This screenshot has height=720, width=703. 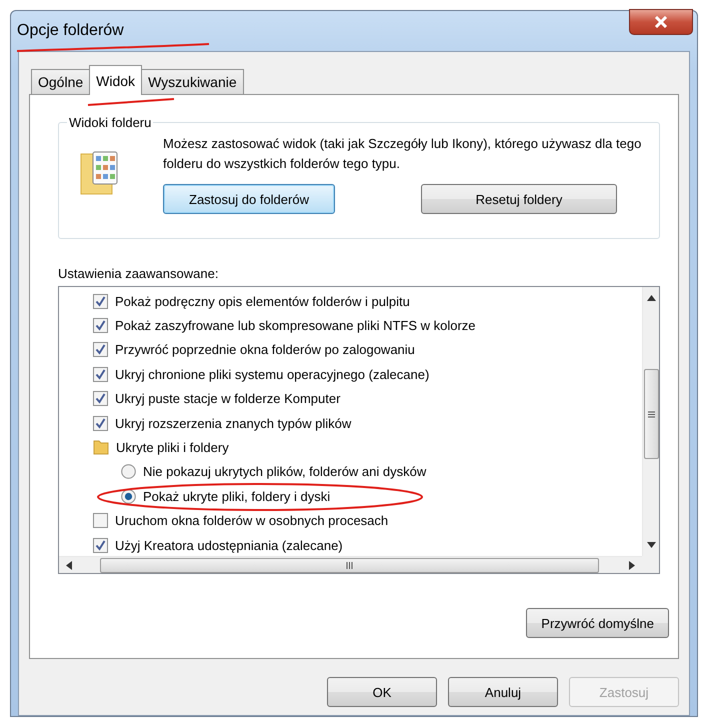 I want to click on group-title: Widoki folderu, so click(x=110, y=122).